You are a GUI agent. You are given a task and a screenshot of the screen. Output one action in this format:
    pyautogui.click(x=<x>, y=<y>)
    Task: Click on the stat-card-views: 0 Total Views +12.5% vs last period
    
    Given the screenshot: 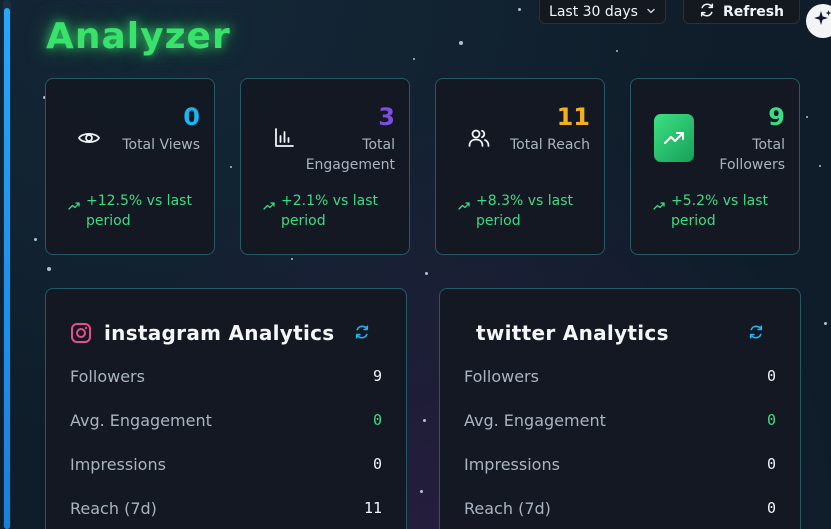 What is the action you would take?
    pyautogui.click(x=130, y=166)
    